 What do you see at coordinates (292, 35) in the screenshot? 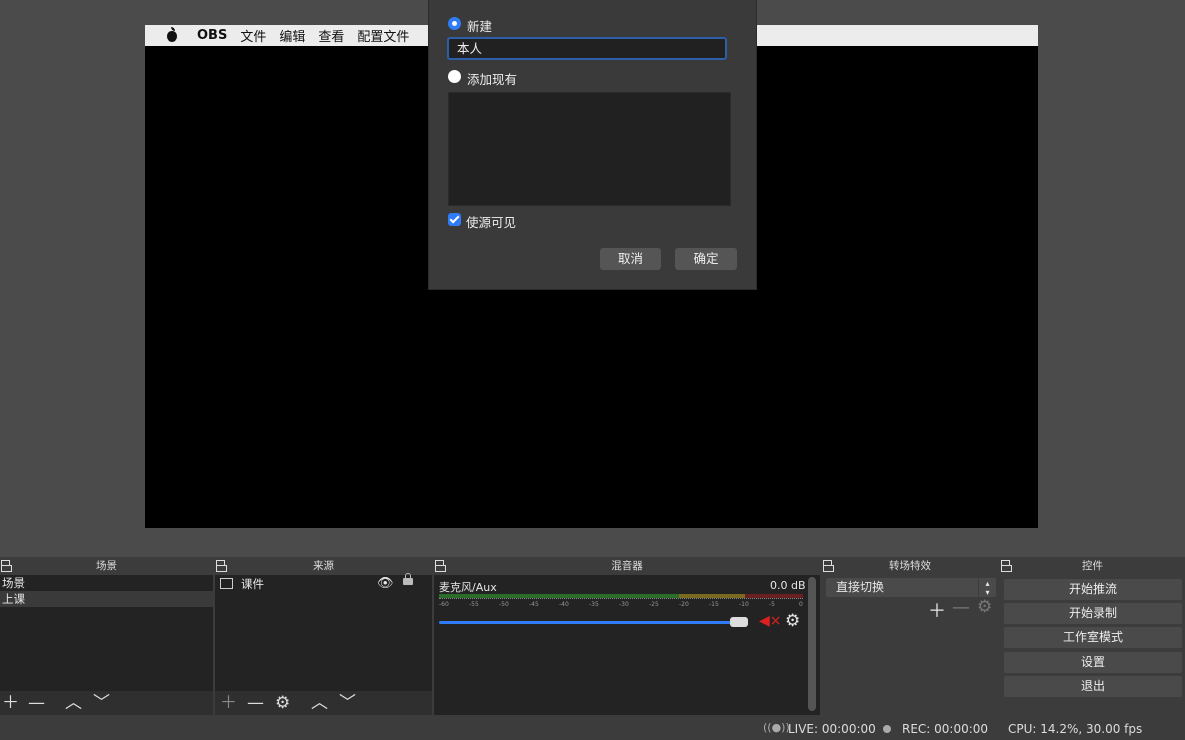
I see `menu-edit: 编辑` at bounding box center [292, 35].